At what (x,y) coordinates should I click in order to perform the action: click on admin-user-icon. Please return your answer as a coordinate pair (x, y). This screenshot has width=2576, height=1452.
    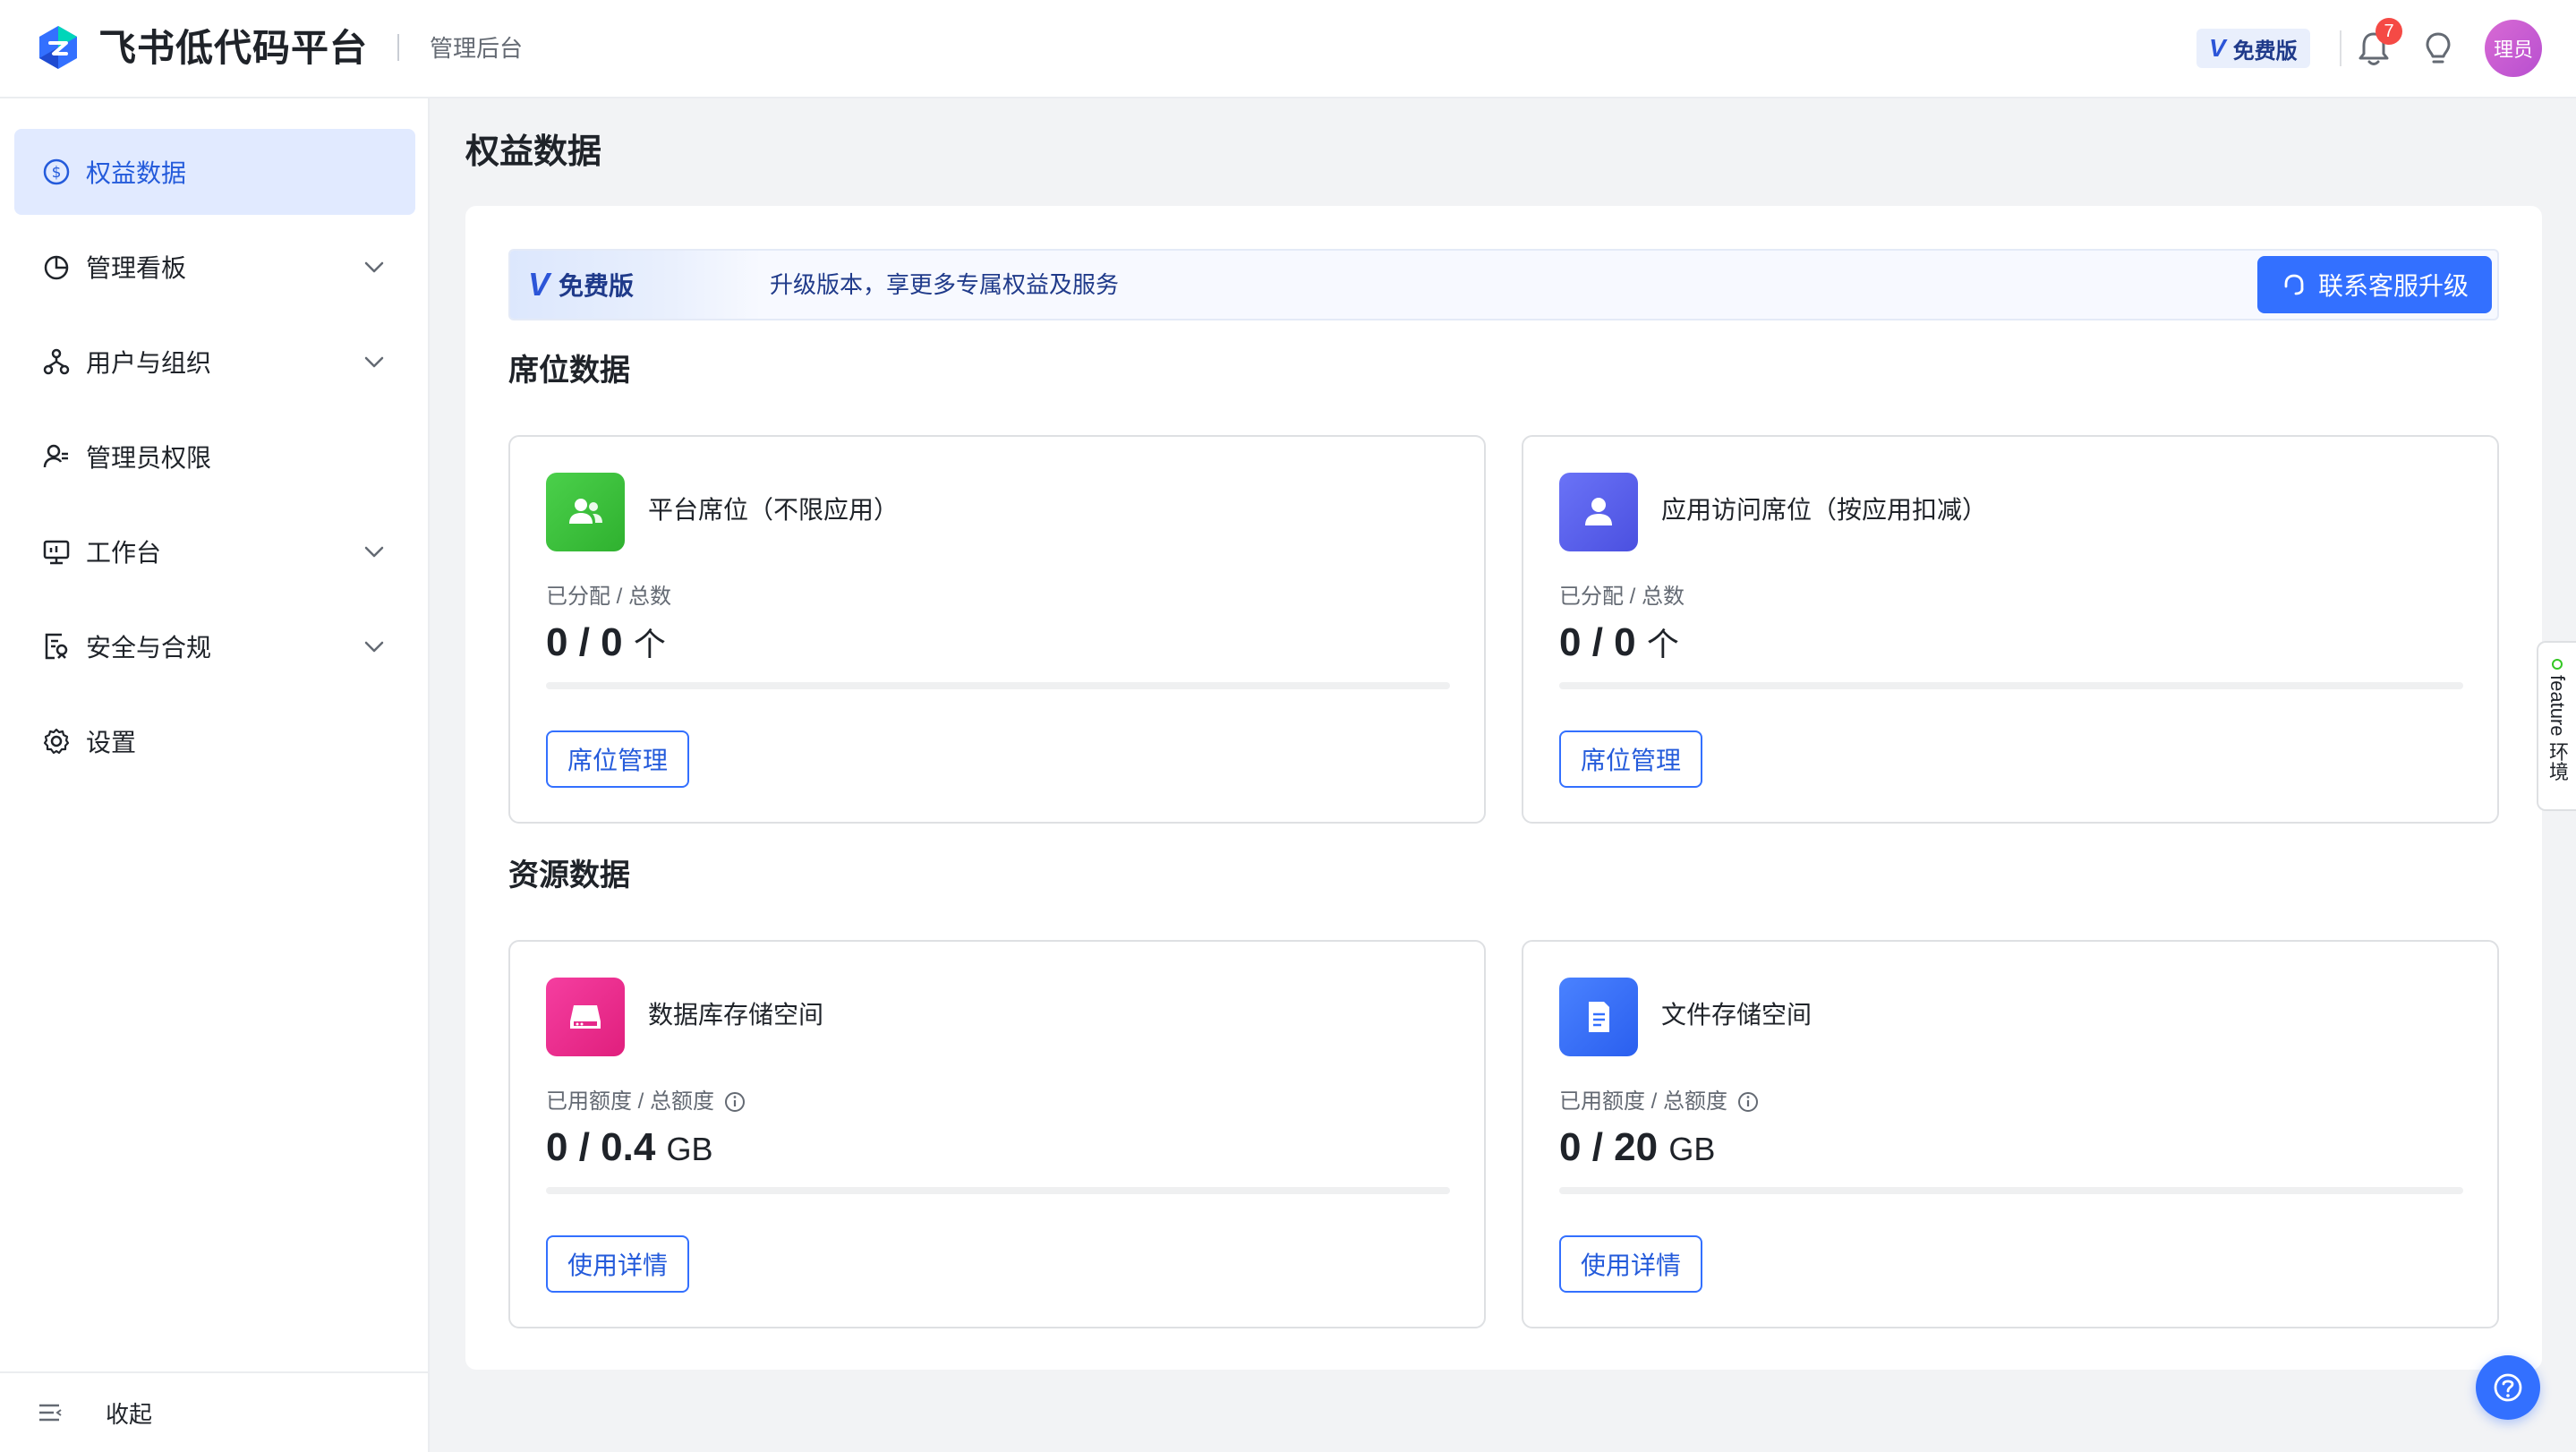
    Looking at the image, I should click on (56, 456).